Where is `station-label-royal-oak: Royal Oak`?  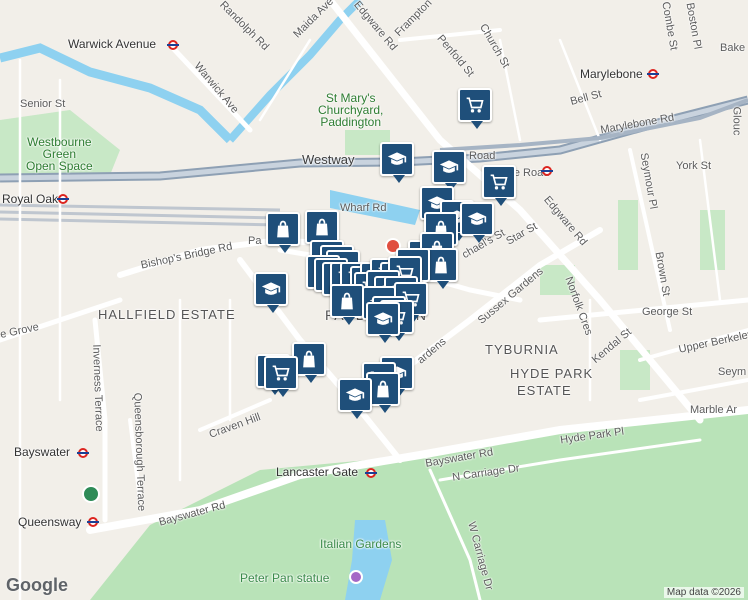
station-label-royal-oak: Royal Oak is located at coordinates (30, 199).